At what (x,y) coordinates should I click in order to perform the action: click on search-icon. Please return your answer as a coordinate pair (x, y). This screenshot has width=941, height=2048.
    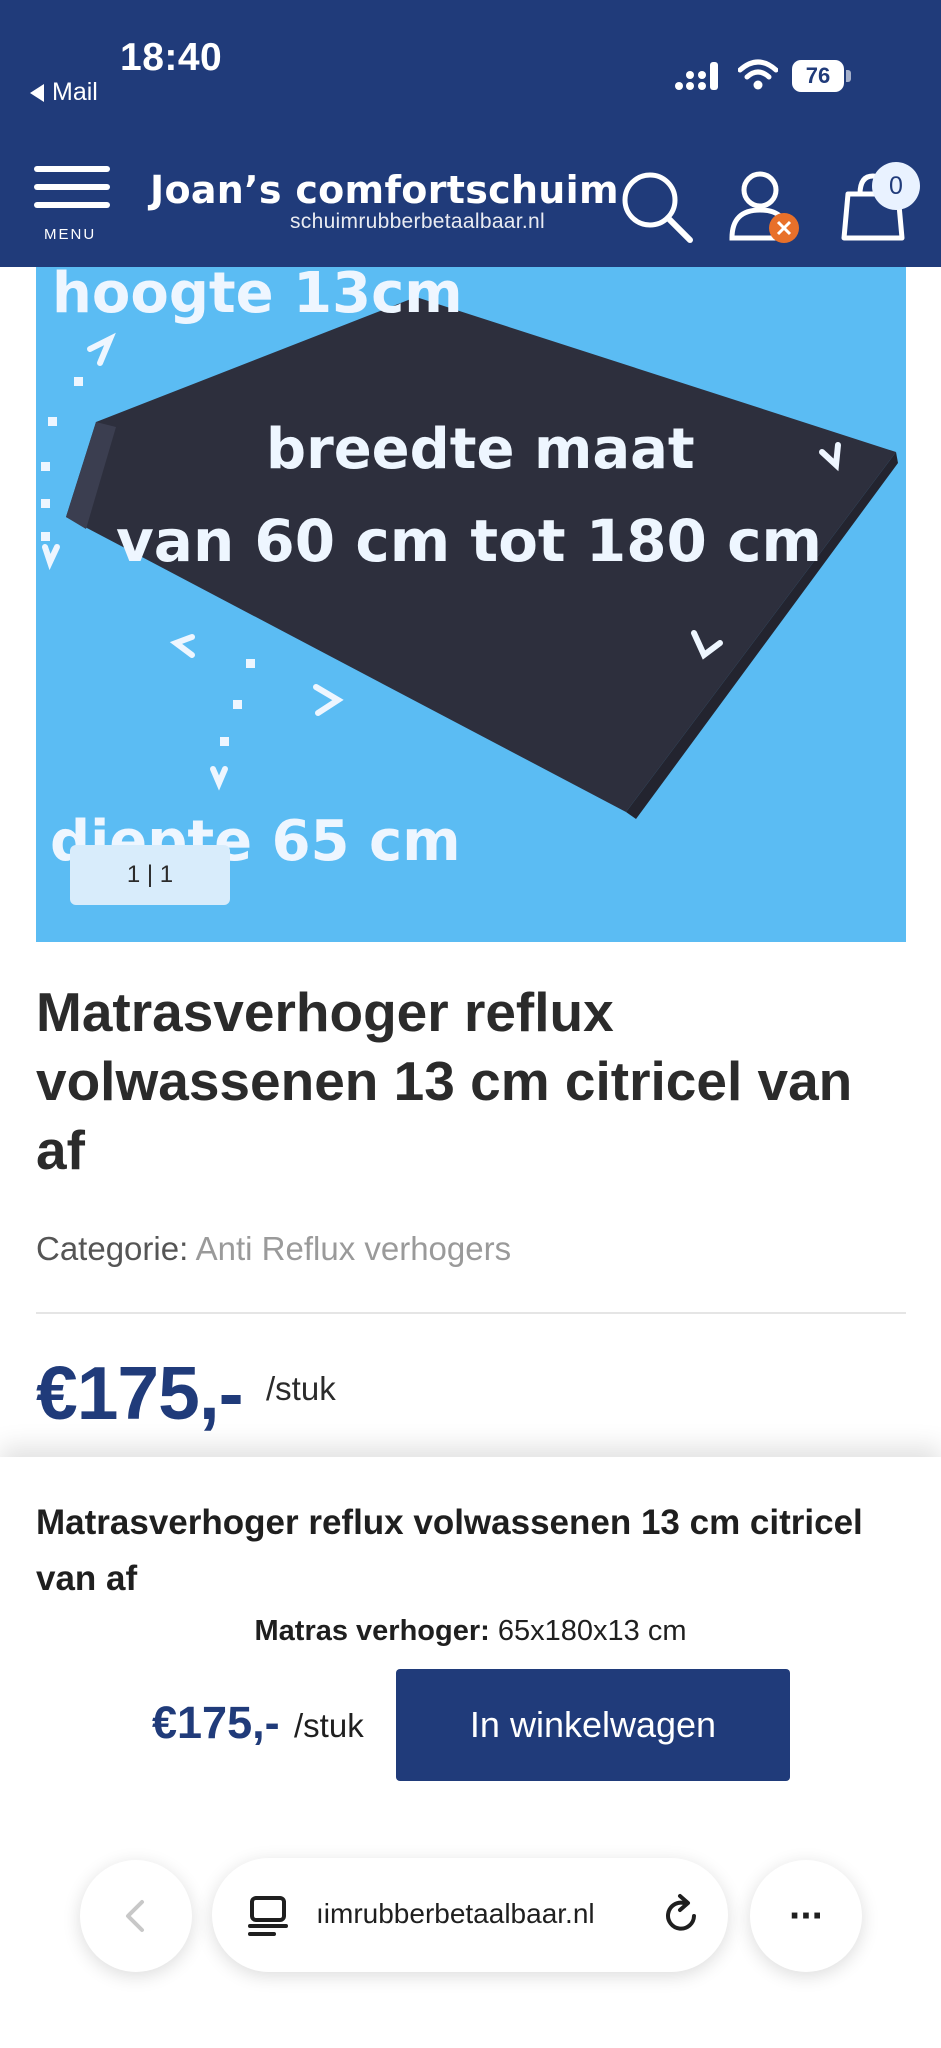
    Looking at the image, I should click on (657, 207).